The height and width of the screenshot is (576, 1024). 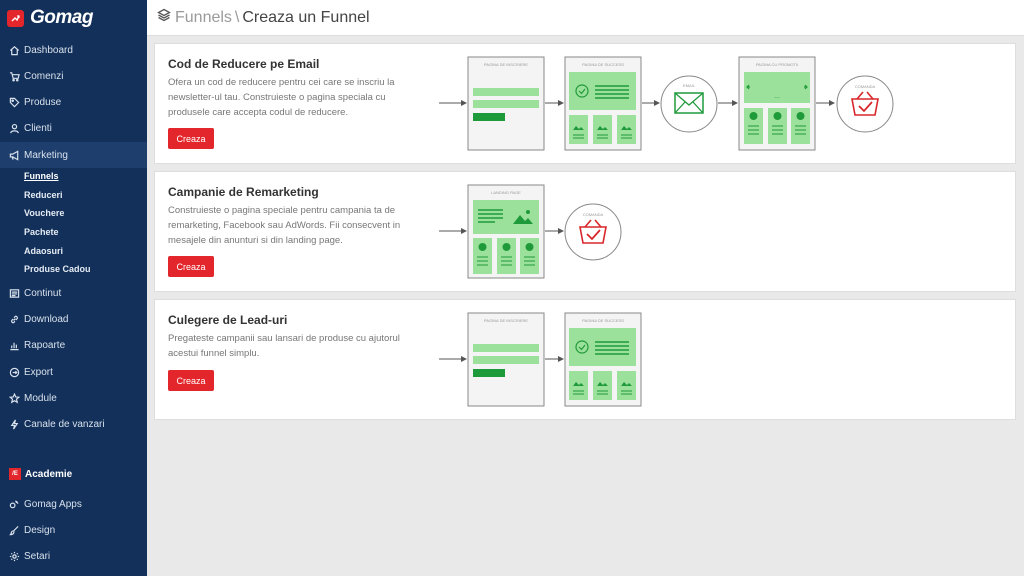 I want to click on bolt-icon, so click(x=14, y=424).